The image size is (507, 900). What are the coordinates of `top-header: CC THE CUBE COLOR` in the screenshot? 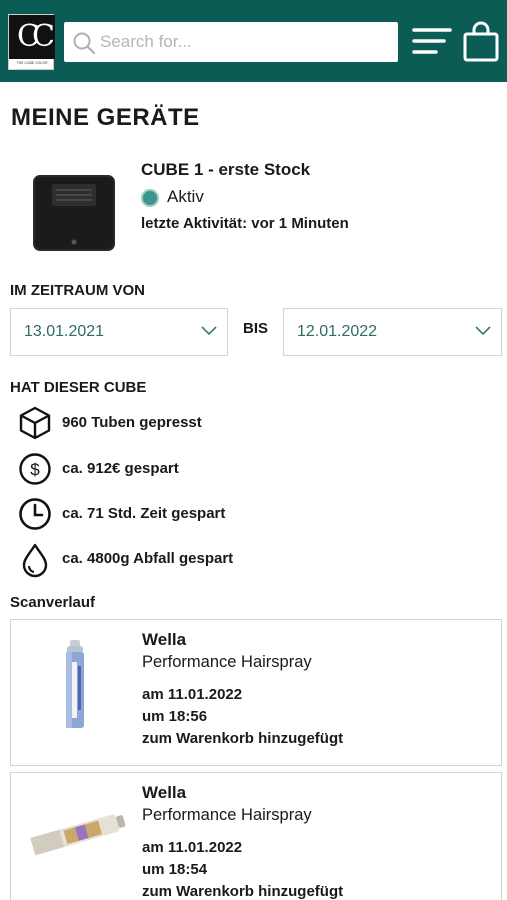 It's located at (253, 41).